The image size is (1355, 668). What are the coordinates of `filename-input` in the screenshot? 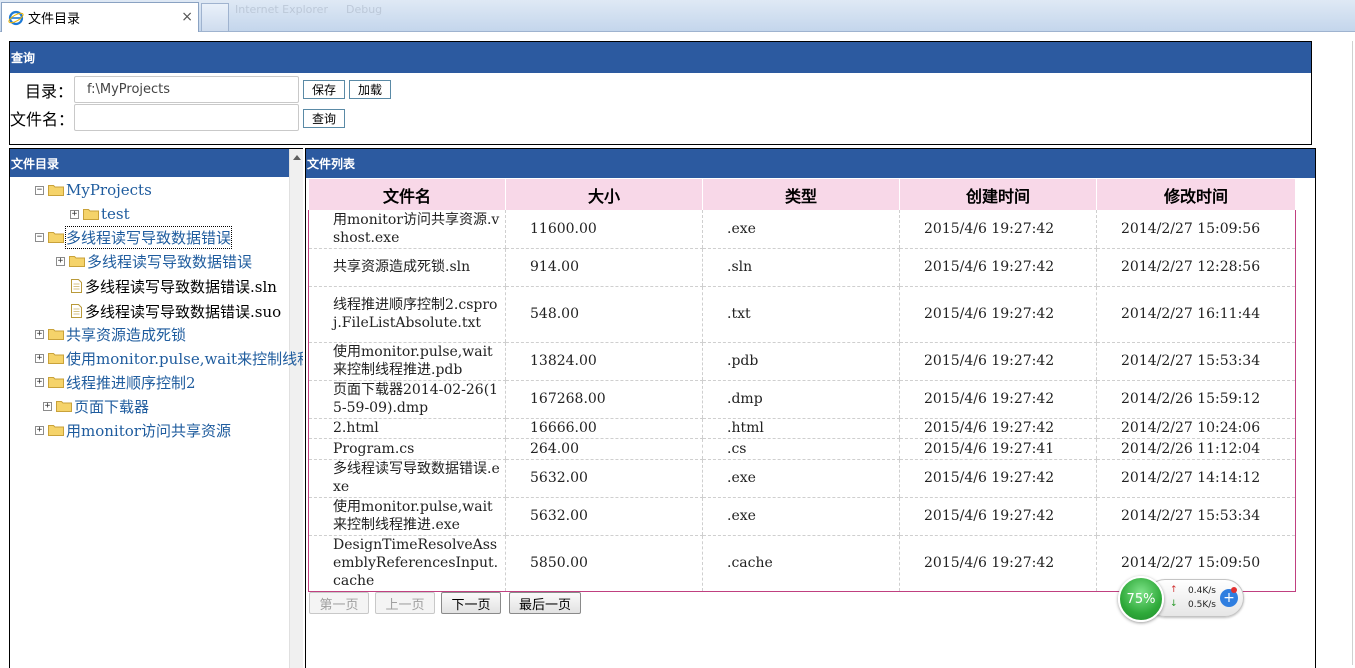 It's located at (186, 117).